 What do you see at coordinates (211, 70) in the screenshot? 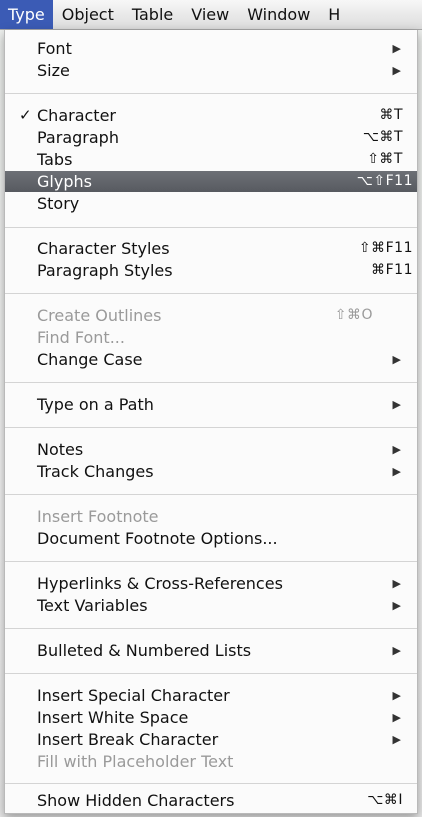
I see `menu-item-size: Size ▶` at bounding box center [211, 70].